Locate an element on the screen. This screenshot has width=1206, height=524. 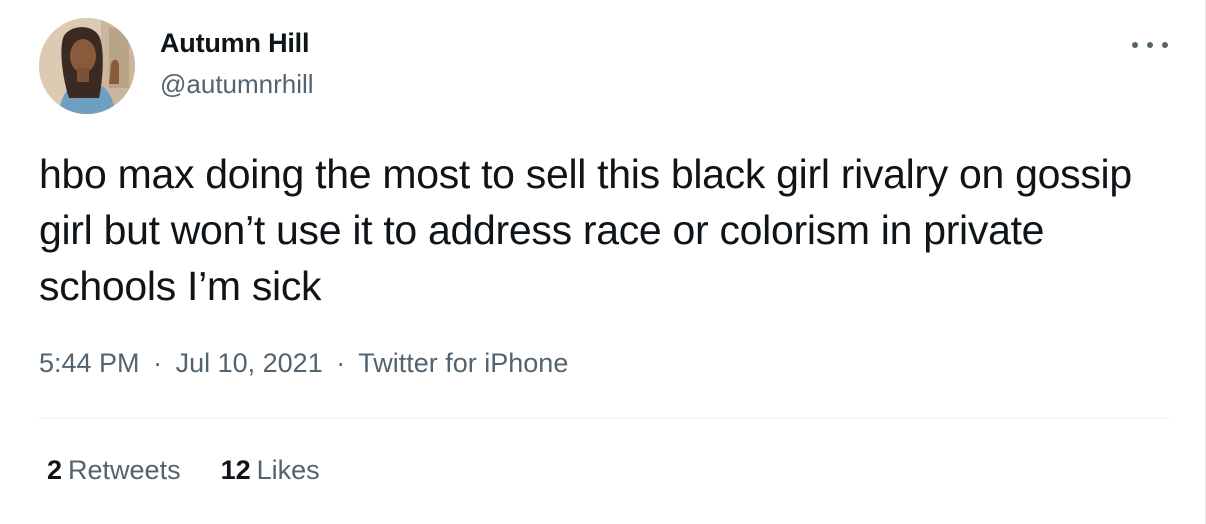
user-avatar-photo-icon is located at coordinates (87, 66).